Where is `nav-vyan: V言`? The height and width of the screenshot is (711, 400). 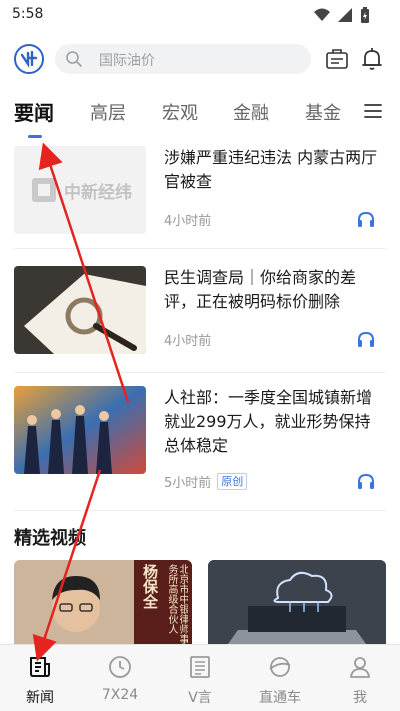
nav-vyan: V言 is located at coordinates (200, 678).